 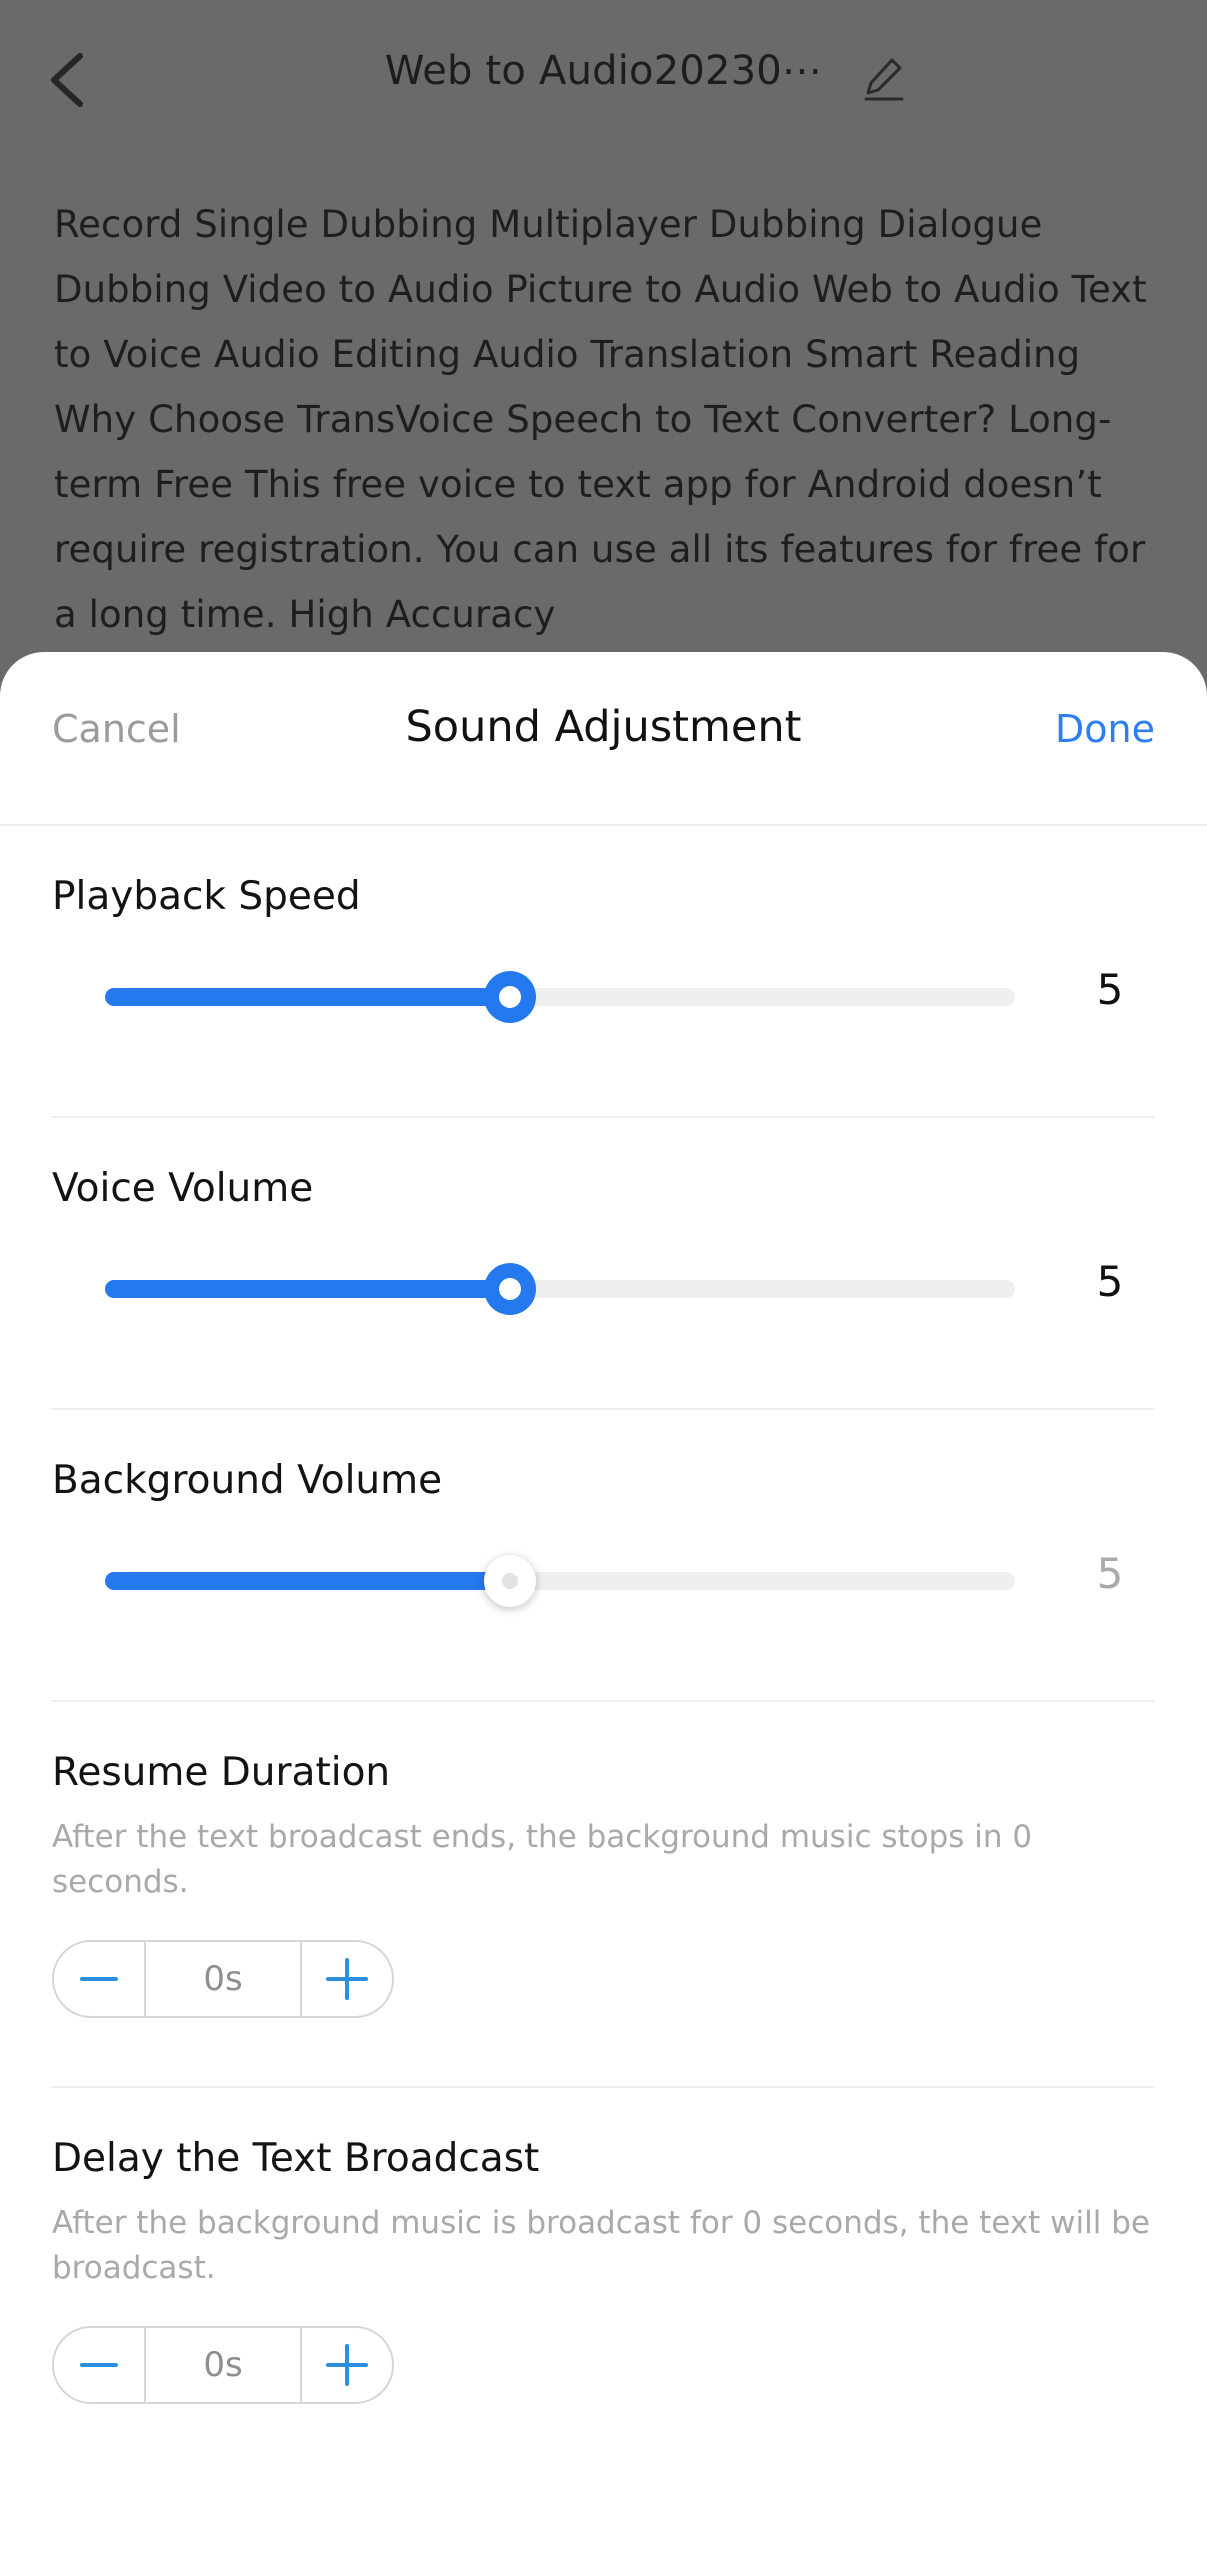 What do you see at coordinates (603, 71) in the screenshot?
I see `background-page-title: Web to Audio20230⋯` at bounding box center [603, 71].